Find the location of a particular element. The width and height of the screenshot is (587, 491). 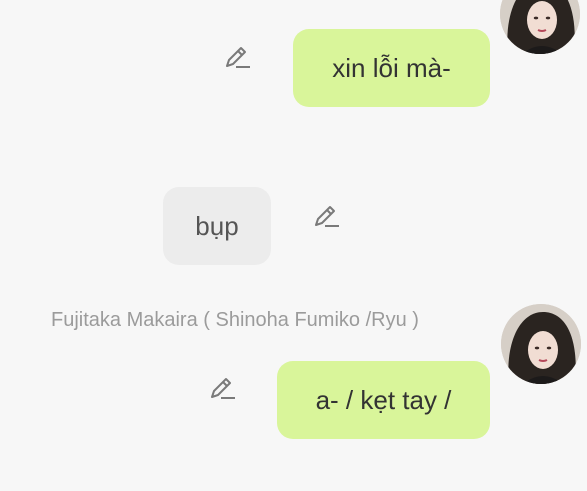

message-bubble: xin lỗi mà- is located at coordinates (391, 68).